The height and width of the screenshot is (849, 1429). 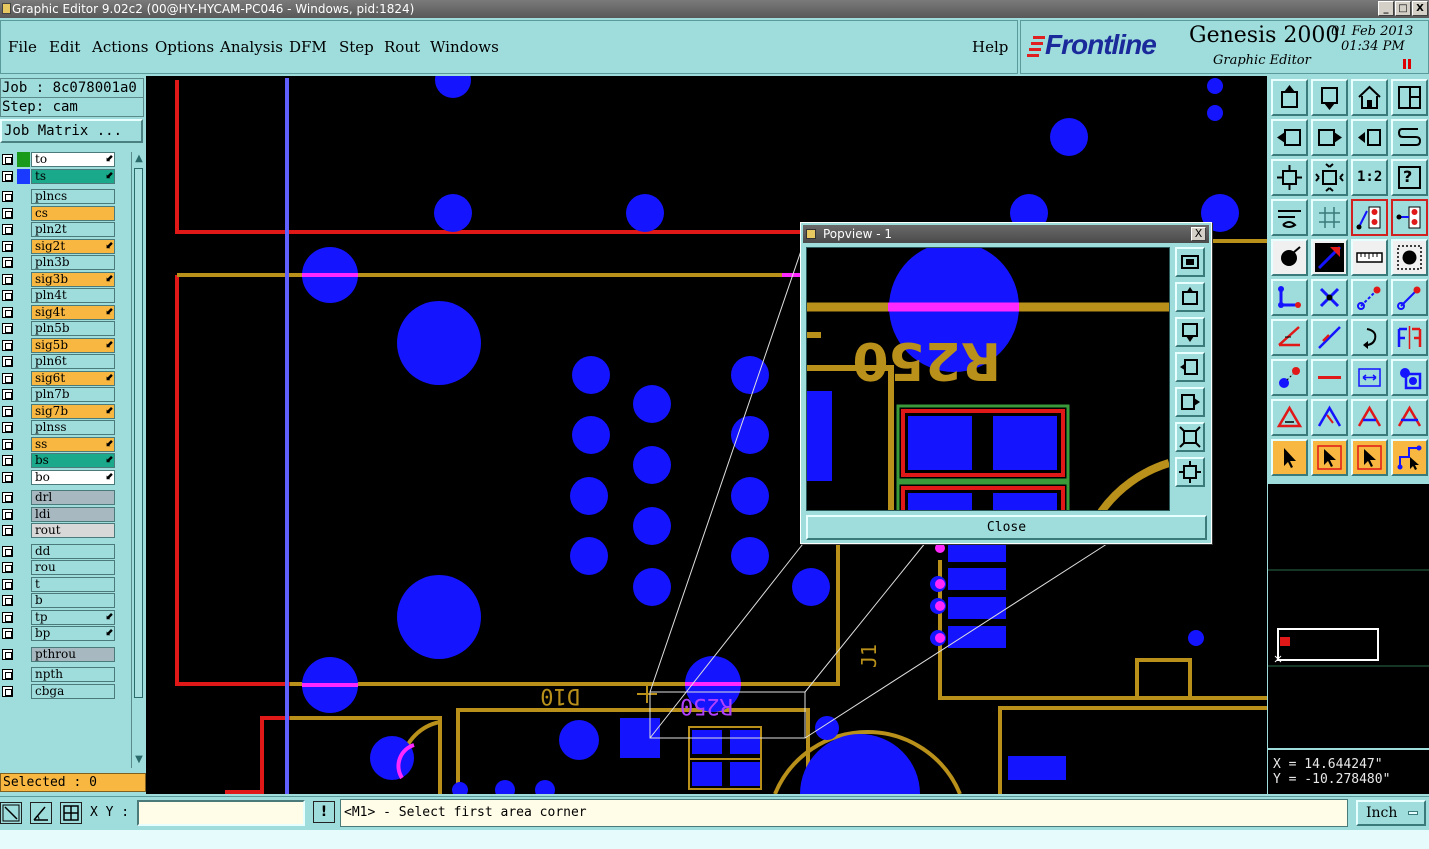 What do you see at coordinates (1289, 137) in the screenshot?
I see `pan-left-icon` at bounding box center [1289, 137].